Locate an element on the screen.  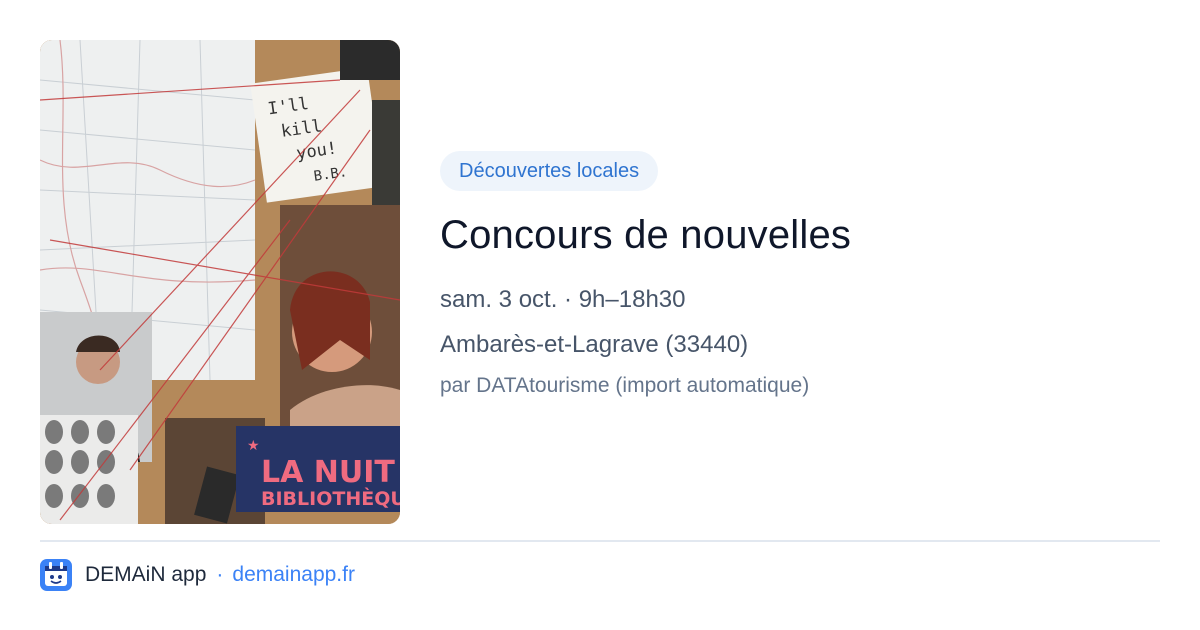
app-domain-link: demainapp.fr is located at coordinates (293, 575).